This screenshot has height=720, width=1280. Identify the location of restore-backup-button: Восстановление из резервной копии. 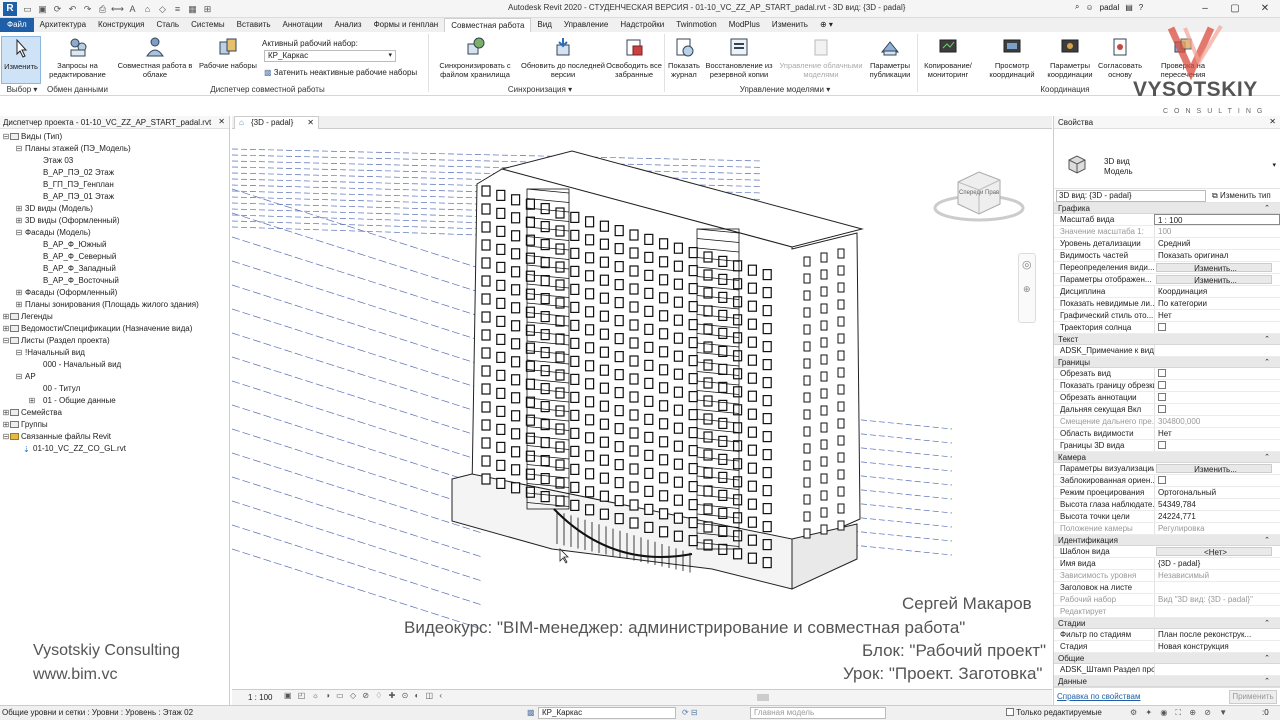
(739, 57).